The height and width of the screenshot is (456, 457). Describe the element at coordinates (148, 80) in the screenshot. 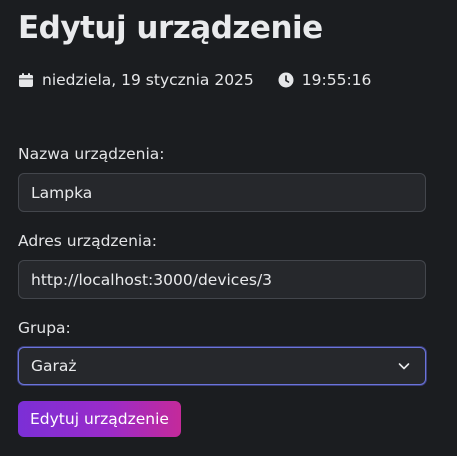

I see `current-date: niedziela, 19 stycznia 2025` at that location.